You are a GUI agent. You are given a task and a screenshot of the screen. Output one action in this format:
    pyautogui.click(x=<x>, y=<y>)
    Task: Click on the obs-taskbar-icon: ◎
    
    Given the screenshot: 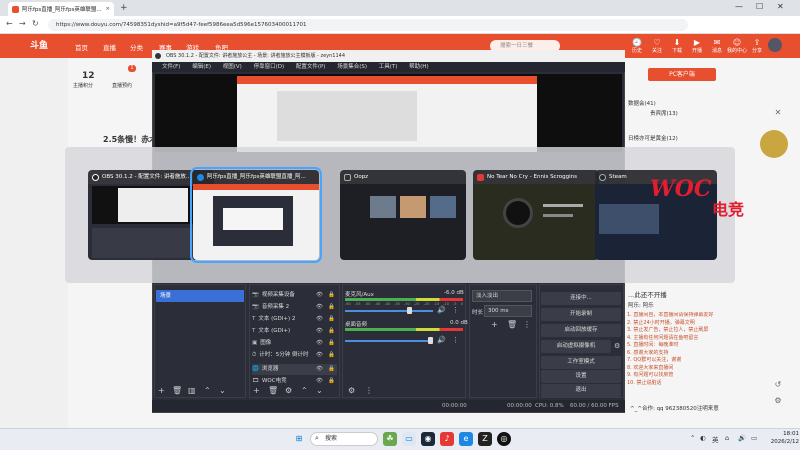 What is the action you would take?
    pyautogui.click(x=504, y=439)
    